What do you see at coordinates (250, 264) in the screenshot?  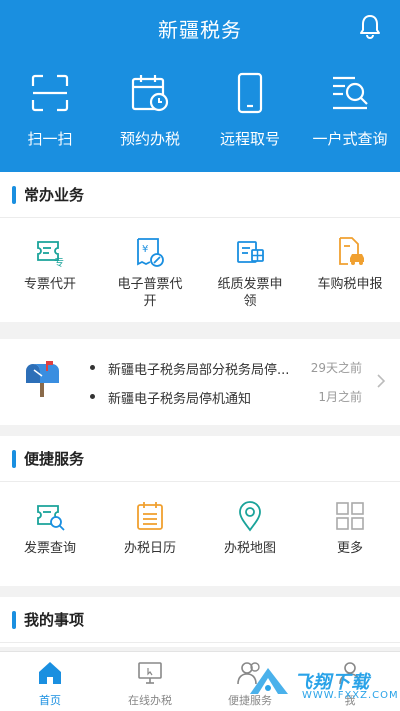 I see `paper-invoice-button: 纸质发票申领` at bounding box center [250, 264].